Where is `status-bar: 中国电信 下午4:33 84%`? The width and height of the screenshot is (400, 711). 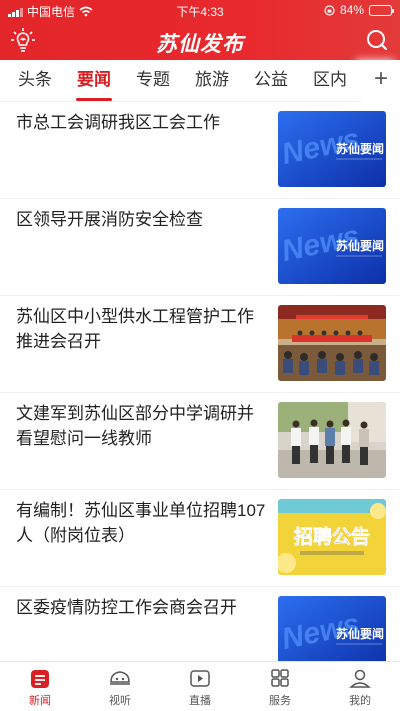
status-bar: 中国电信 下午4:33 84% is located at coordinates (200, 10).